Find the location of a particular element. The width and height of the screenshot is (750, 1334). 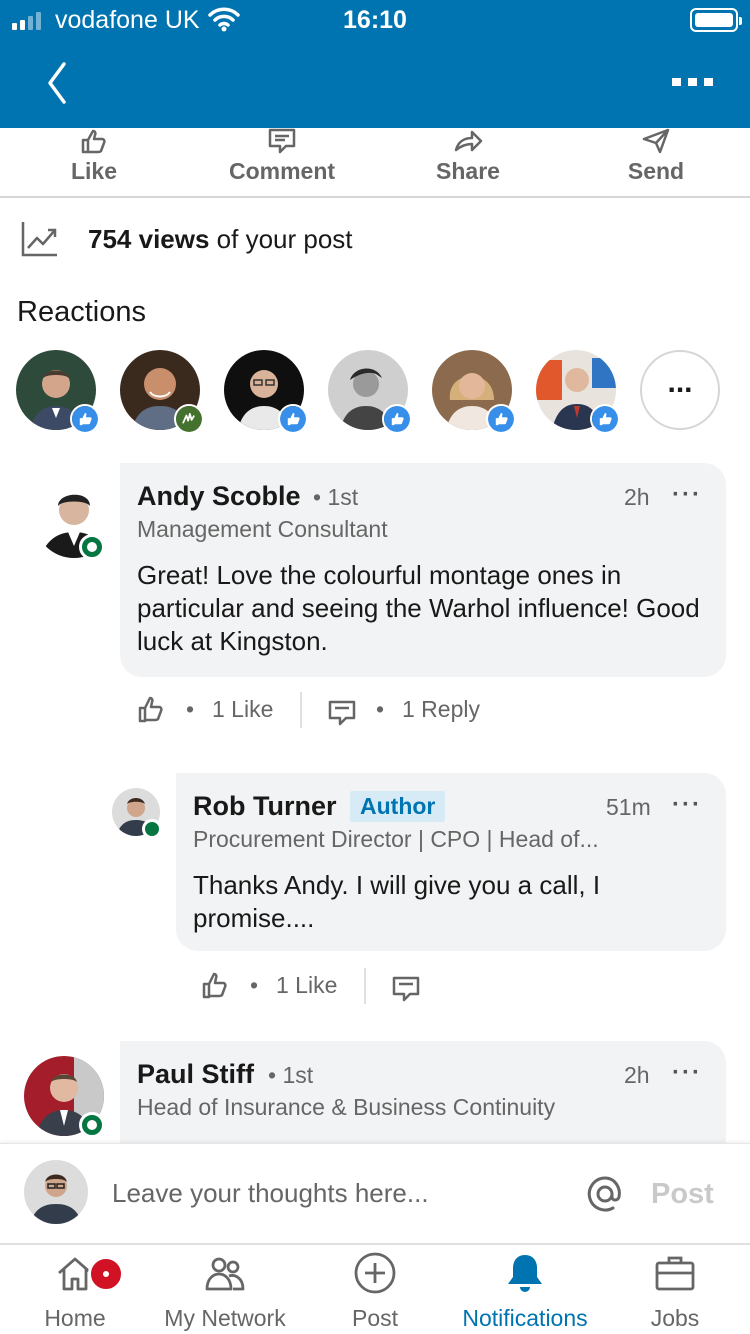

tab-label: Home is located at coordinates (75, 1318).